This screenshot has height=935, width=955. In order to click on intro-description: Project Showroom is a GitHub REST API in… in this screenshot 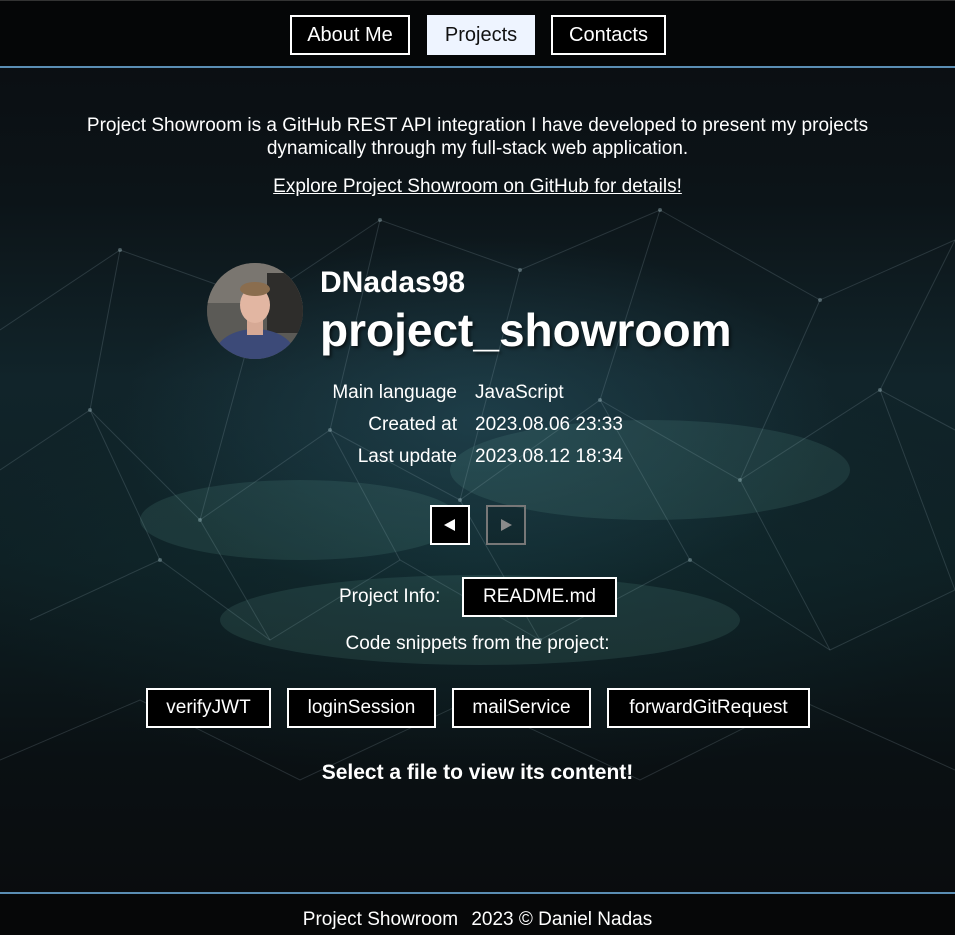, I will do `click(477, 137)`.